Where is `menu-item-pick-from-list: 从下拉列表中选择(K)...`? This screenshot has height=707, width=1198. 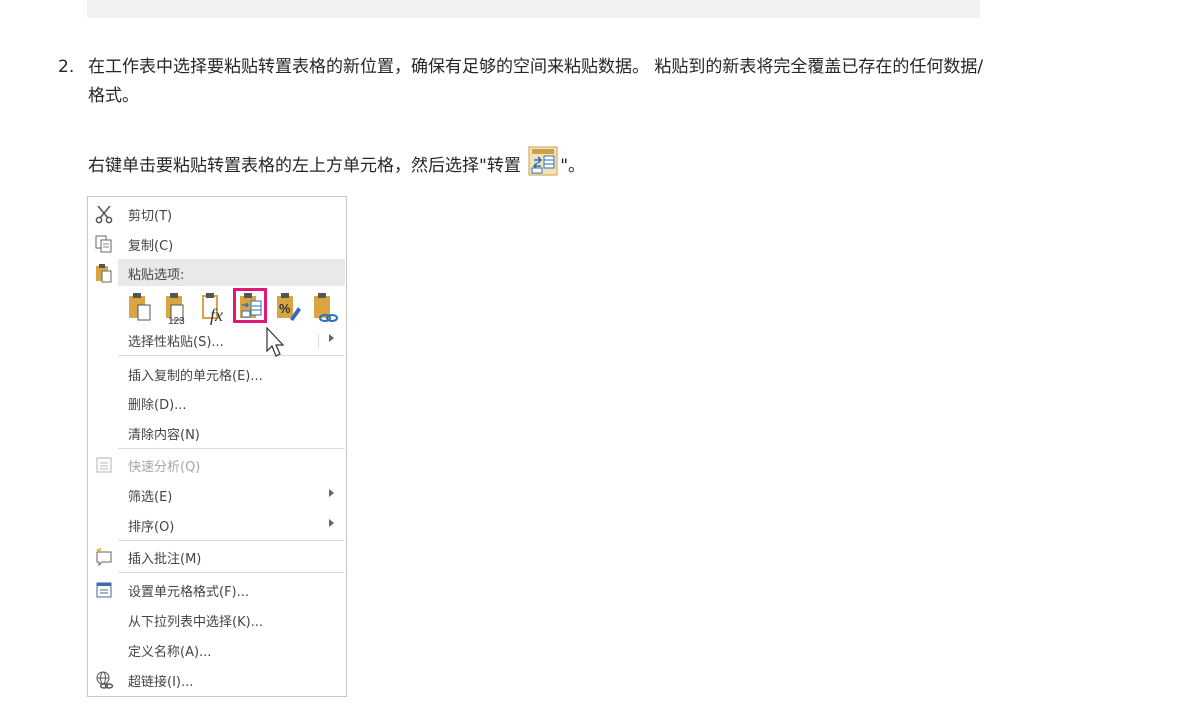
menu-item-pick-from-list: 从下拉列表中选择(K)... is located at coordinates (217, 620).